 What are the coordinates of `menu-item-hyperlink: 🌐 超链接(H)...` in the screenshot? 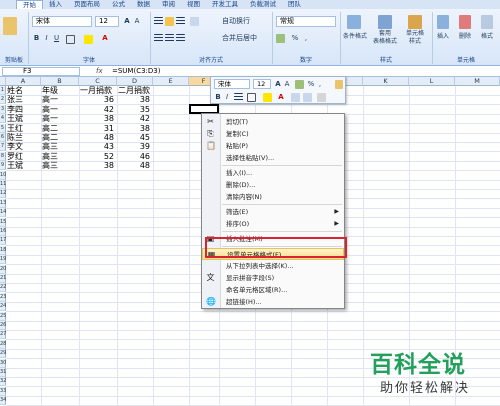 It's located at (273, 302).